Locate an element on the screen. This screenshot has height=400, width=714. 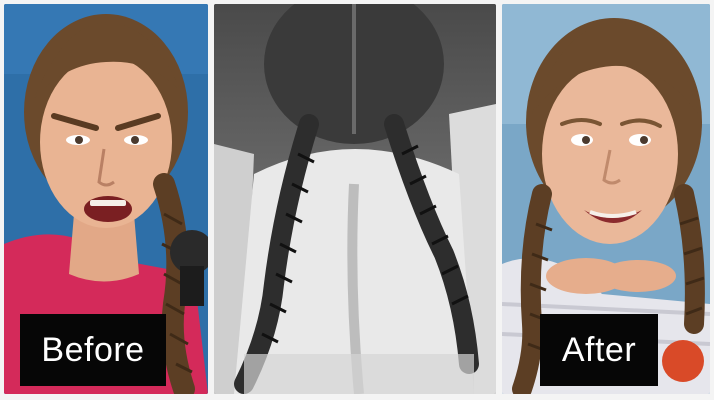
before-label: Before is located at coordinates (93, 350).